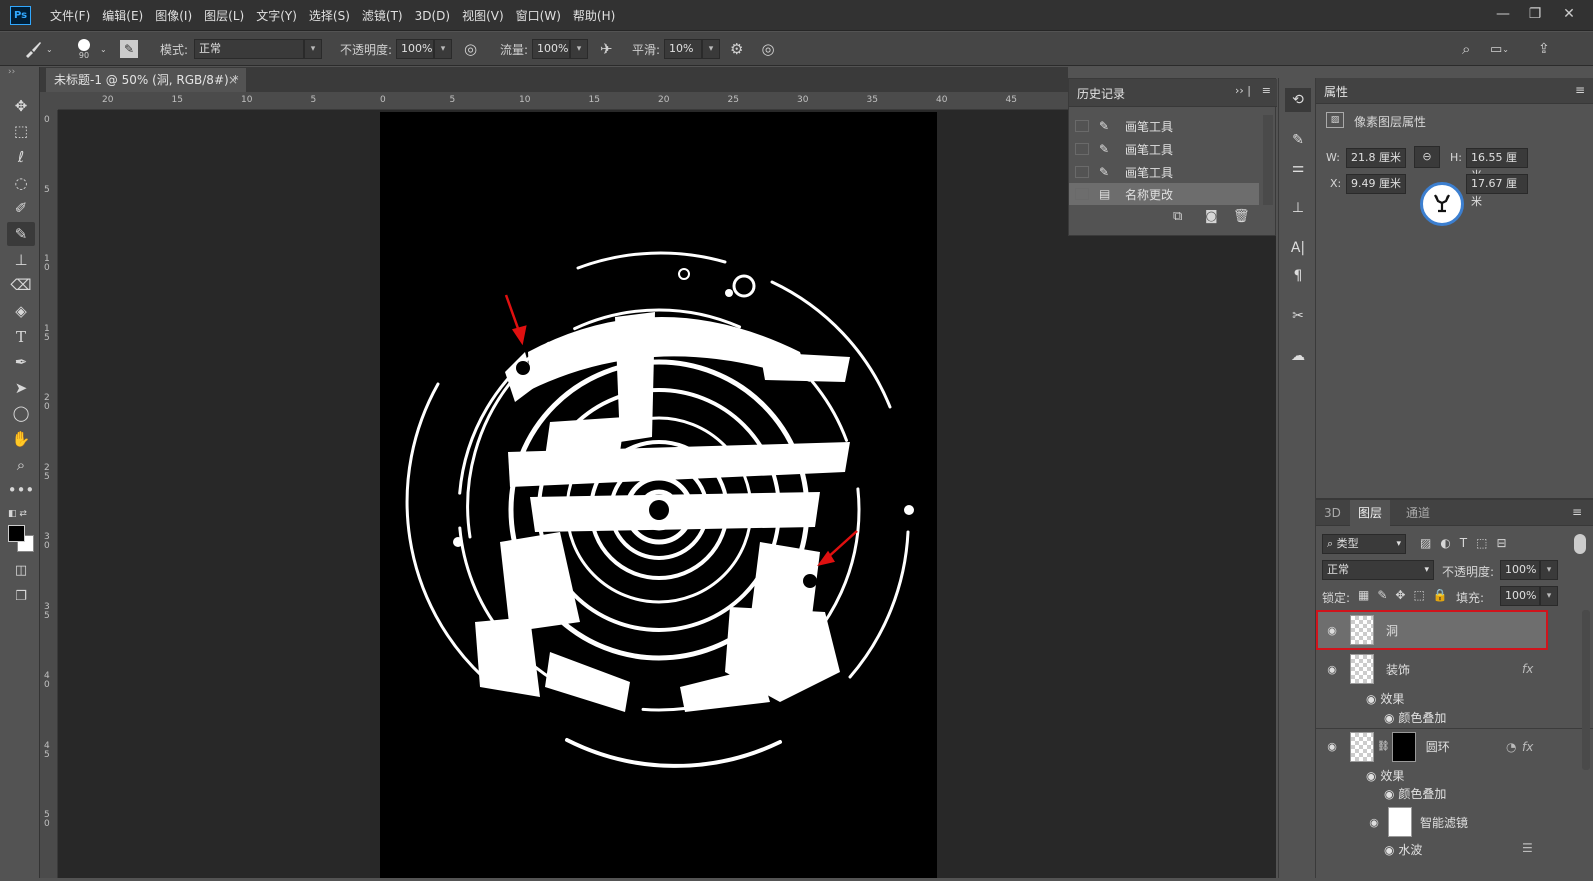 The width and height of the screenshot is (1593, 881). Describe the element at coordinates (313, 49) in the screenshot. I see `mode-dropdown-icon: ▾` at that location.